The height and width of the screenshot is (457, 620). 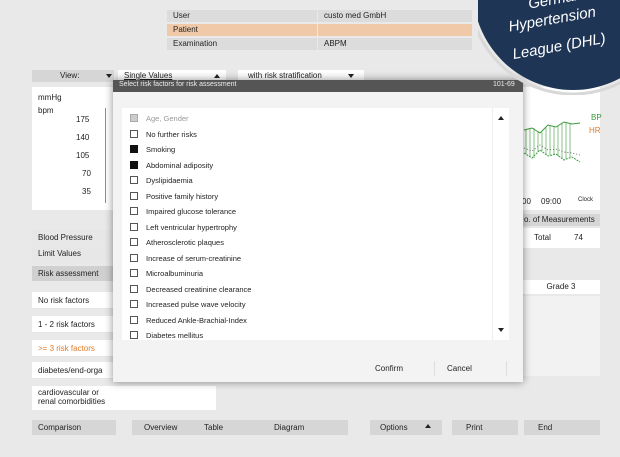 I want to click on risk-factor-label: Microalbuminuria, so click(x=175, y=273).